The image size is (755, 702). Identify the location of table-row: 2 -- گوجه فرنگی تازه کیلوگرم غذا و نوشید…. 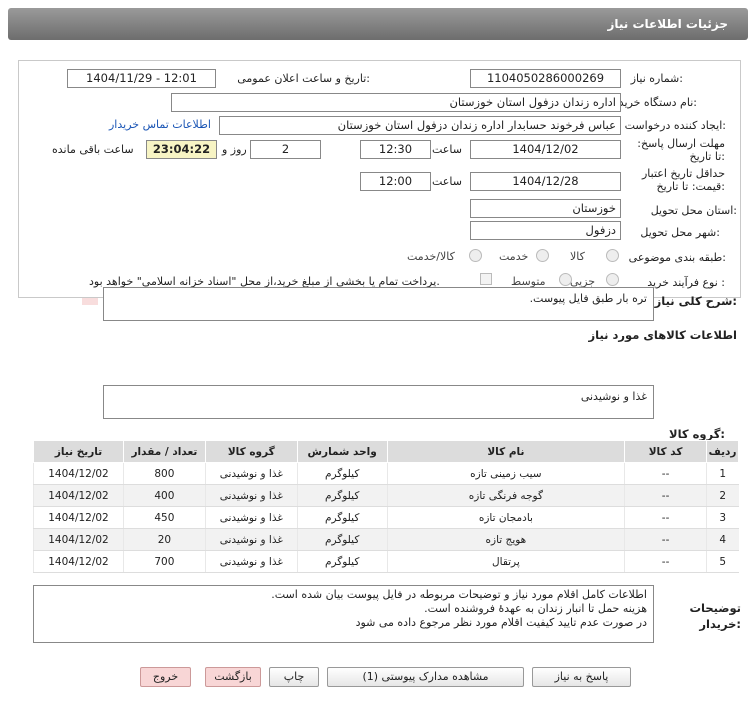
(386, 495).